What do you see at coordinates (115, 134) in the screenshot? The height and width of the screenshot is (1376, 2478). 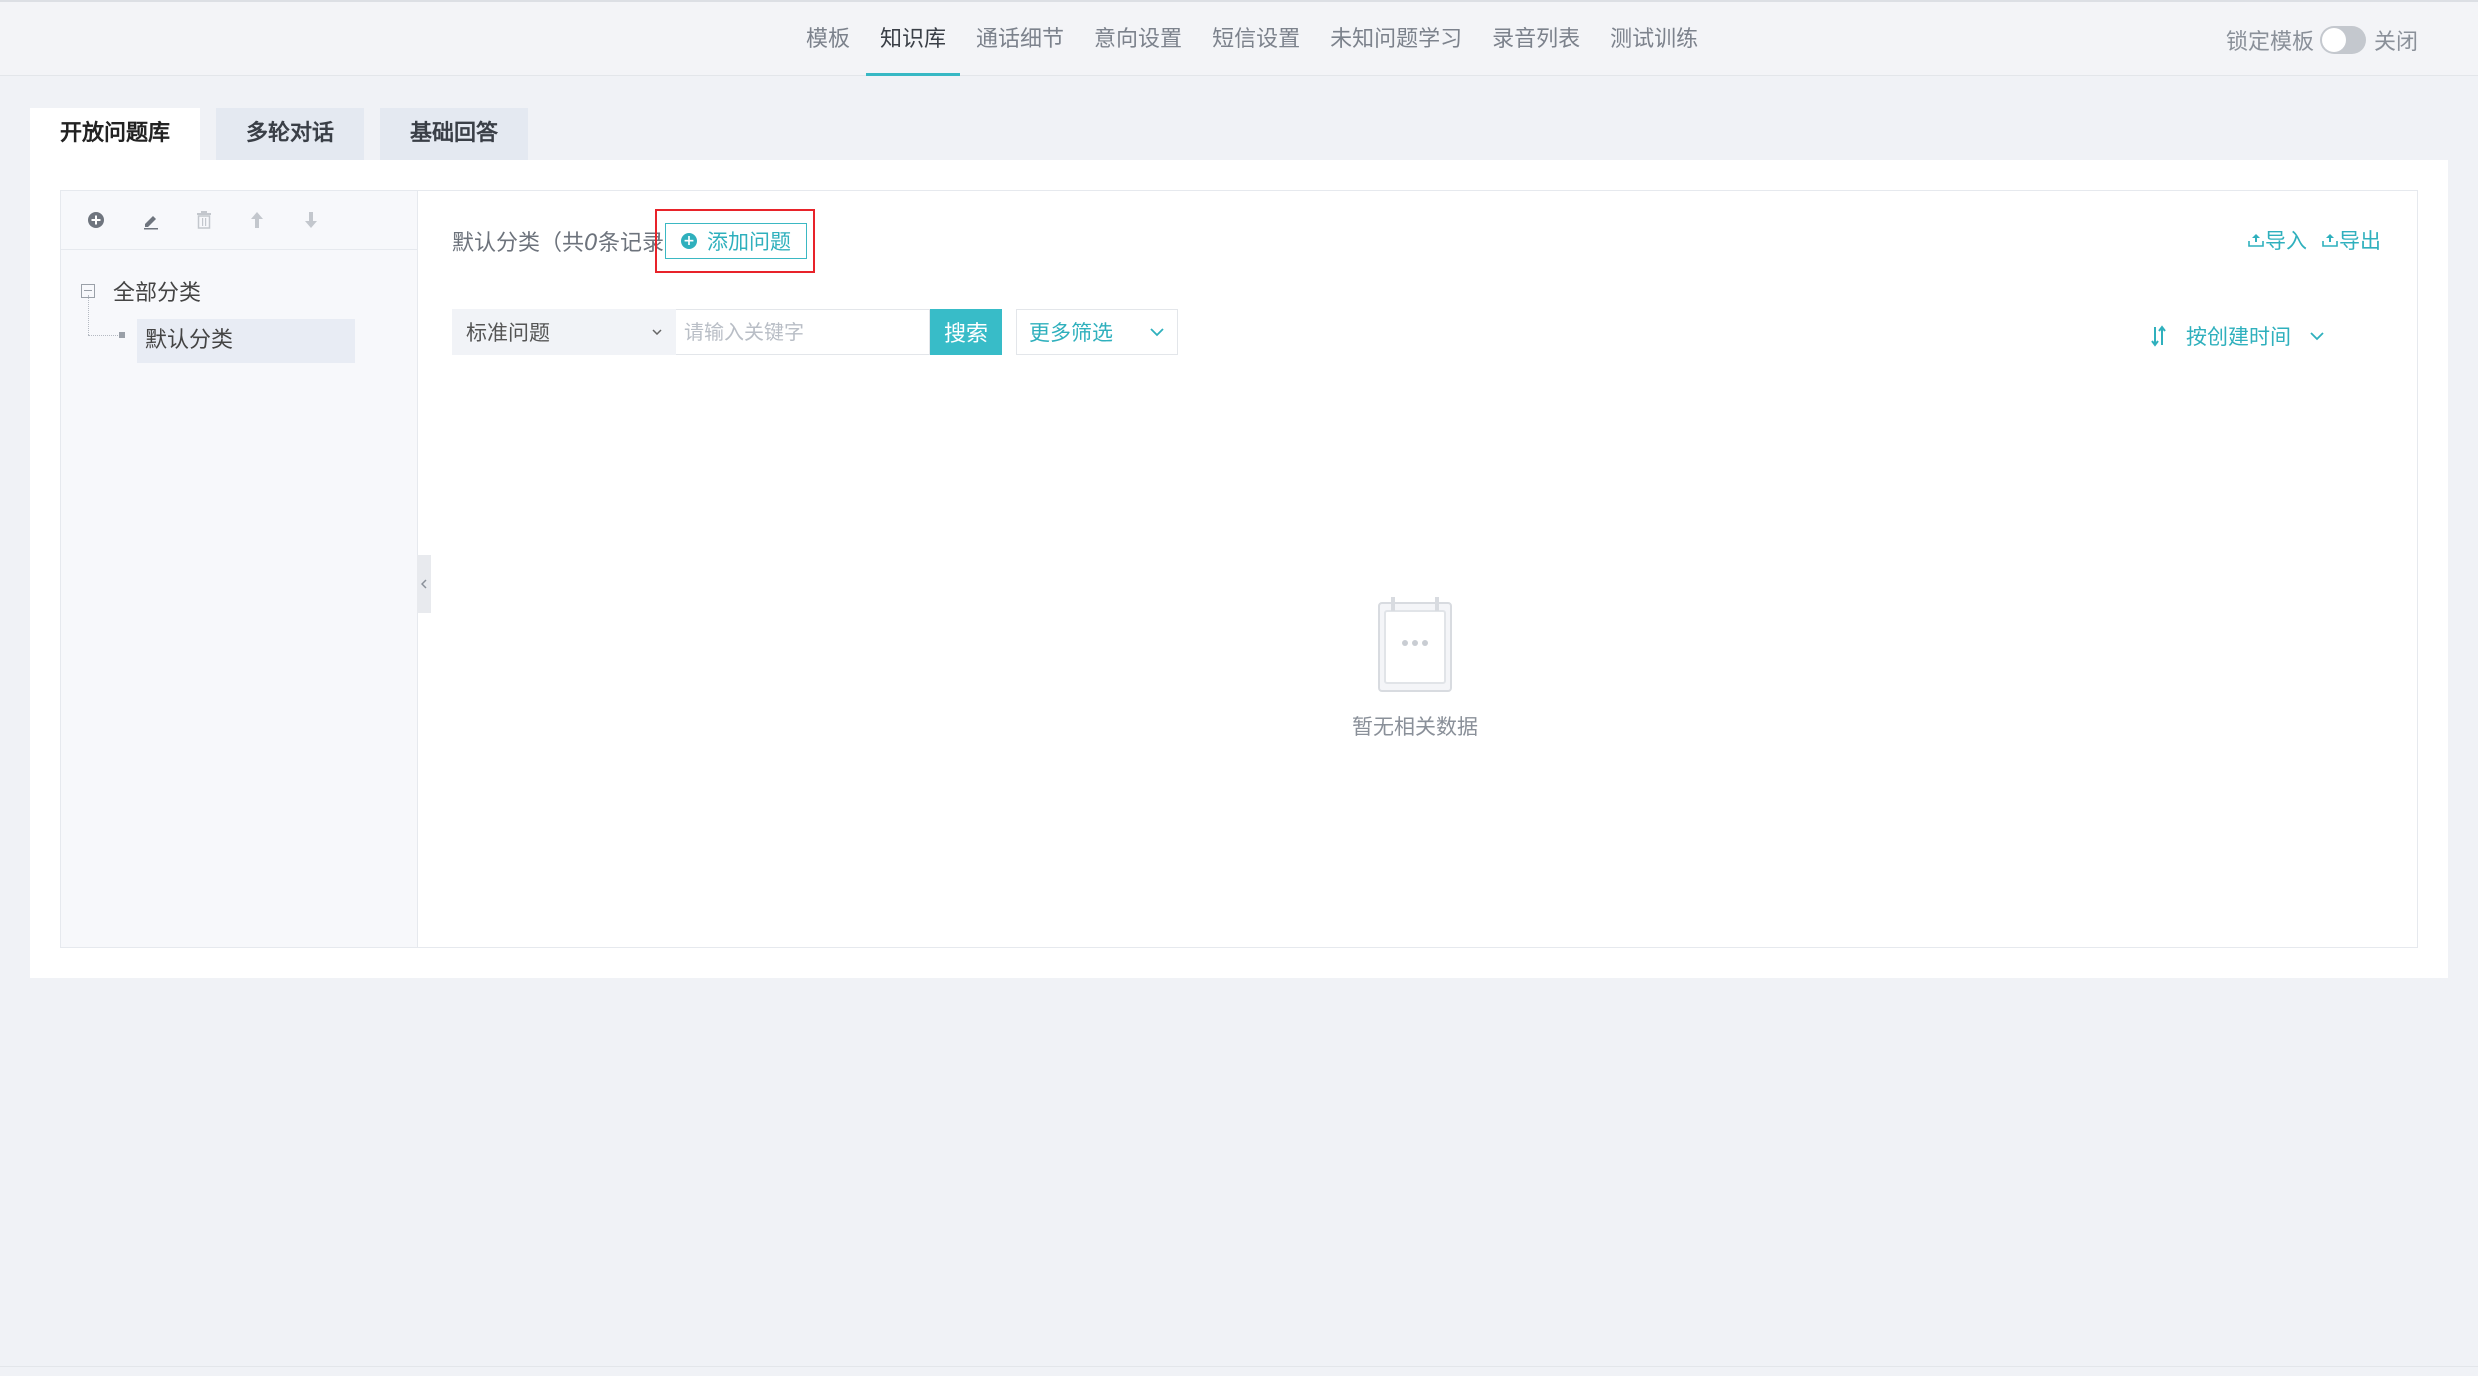 I see `tab-open-questions: 开放问题库` at bounding box center [115, 134].